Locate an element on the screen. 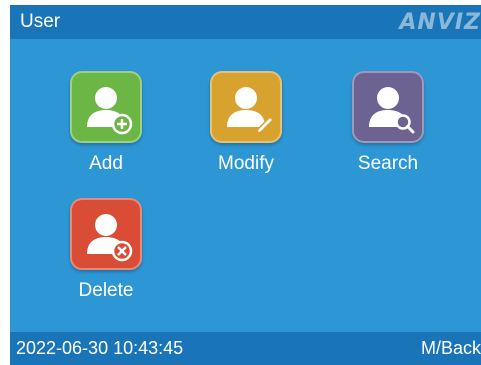 This screenshot has width=481, height=365. user-add-icon is located at coordinates (110, 111).